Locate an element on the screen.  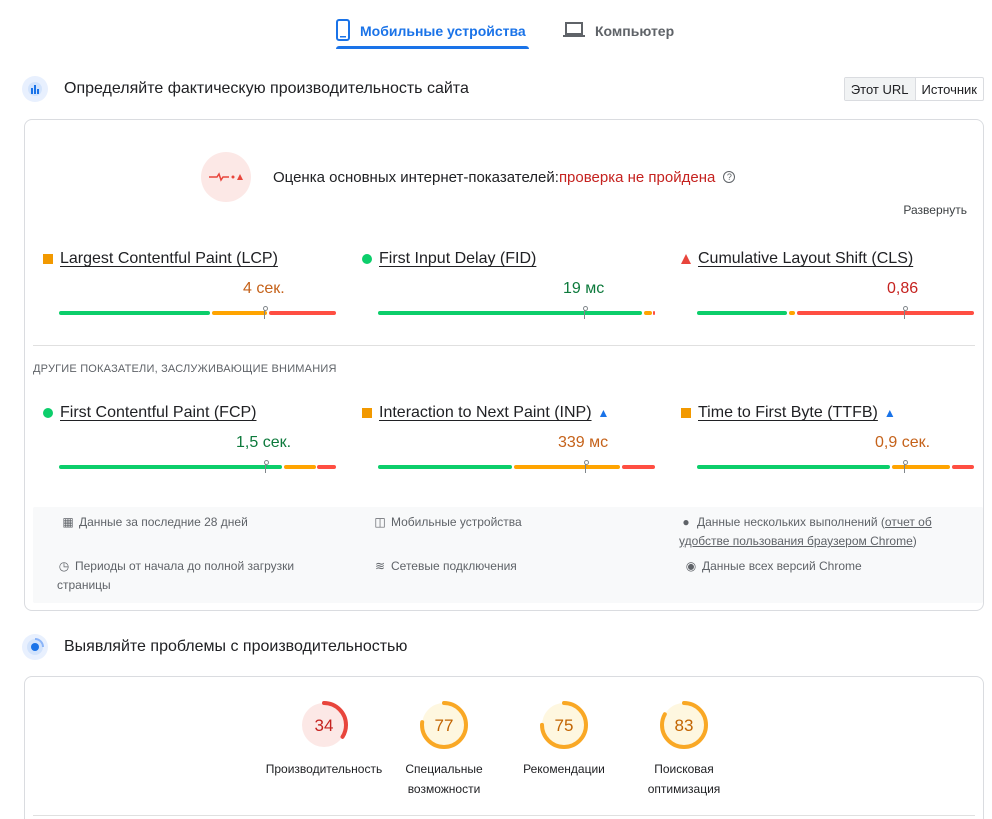
score-value: 75 is located at coordinates (564, 725).